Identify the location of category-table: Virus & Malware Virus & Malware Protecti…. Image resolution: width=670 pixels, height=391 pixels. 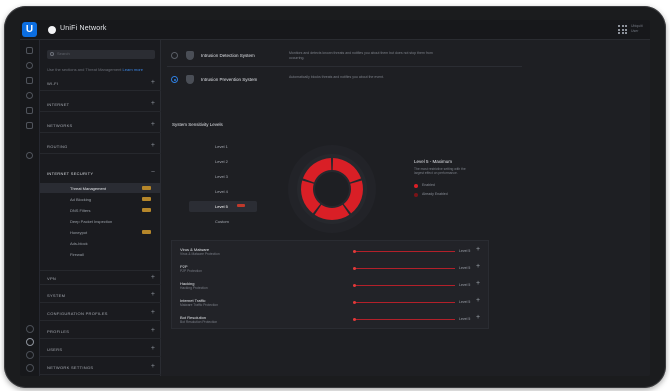
(330, 284).